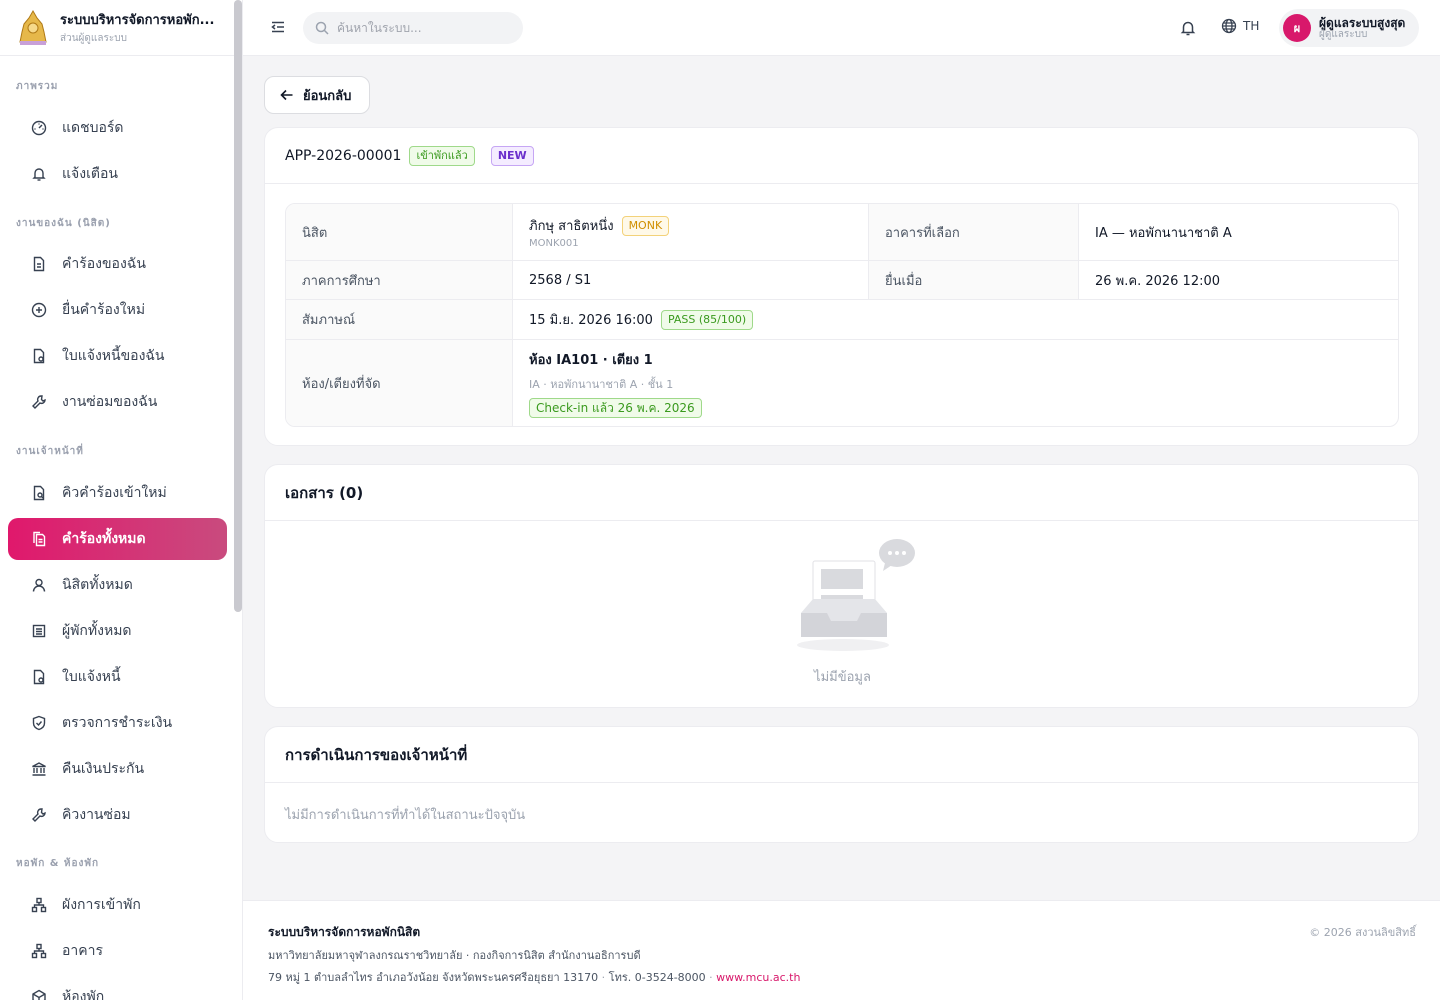  What do you see at coordinates (238, 306) in the screenshot?
I see `sidebar-scrollbar` at bounding box center [238, 306].